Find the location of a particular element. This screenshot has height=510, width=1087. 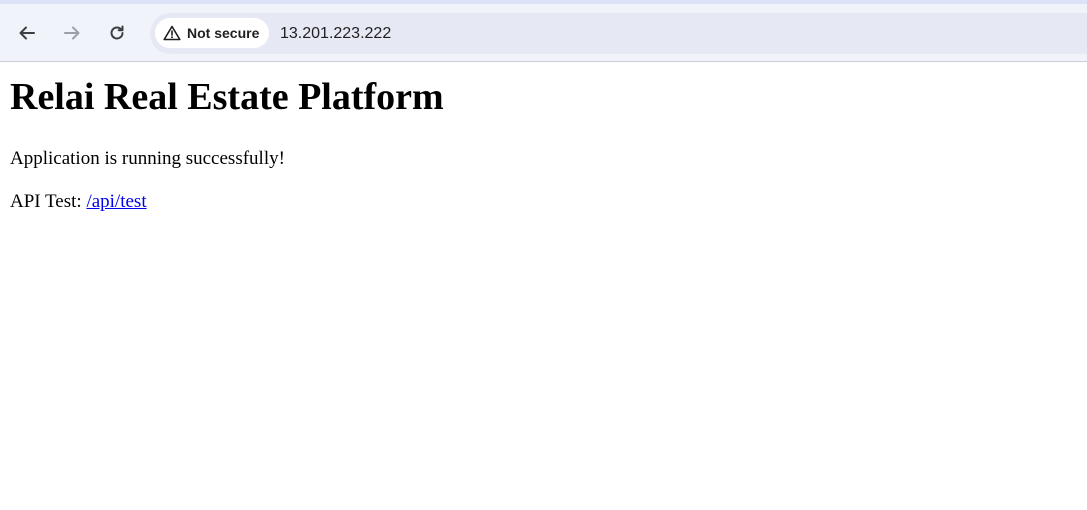

forward-button is located at coordinates (72, 33).